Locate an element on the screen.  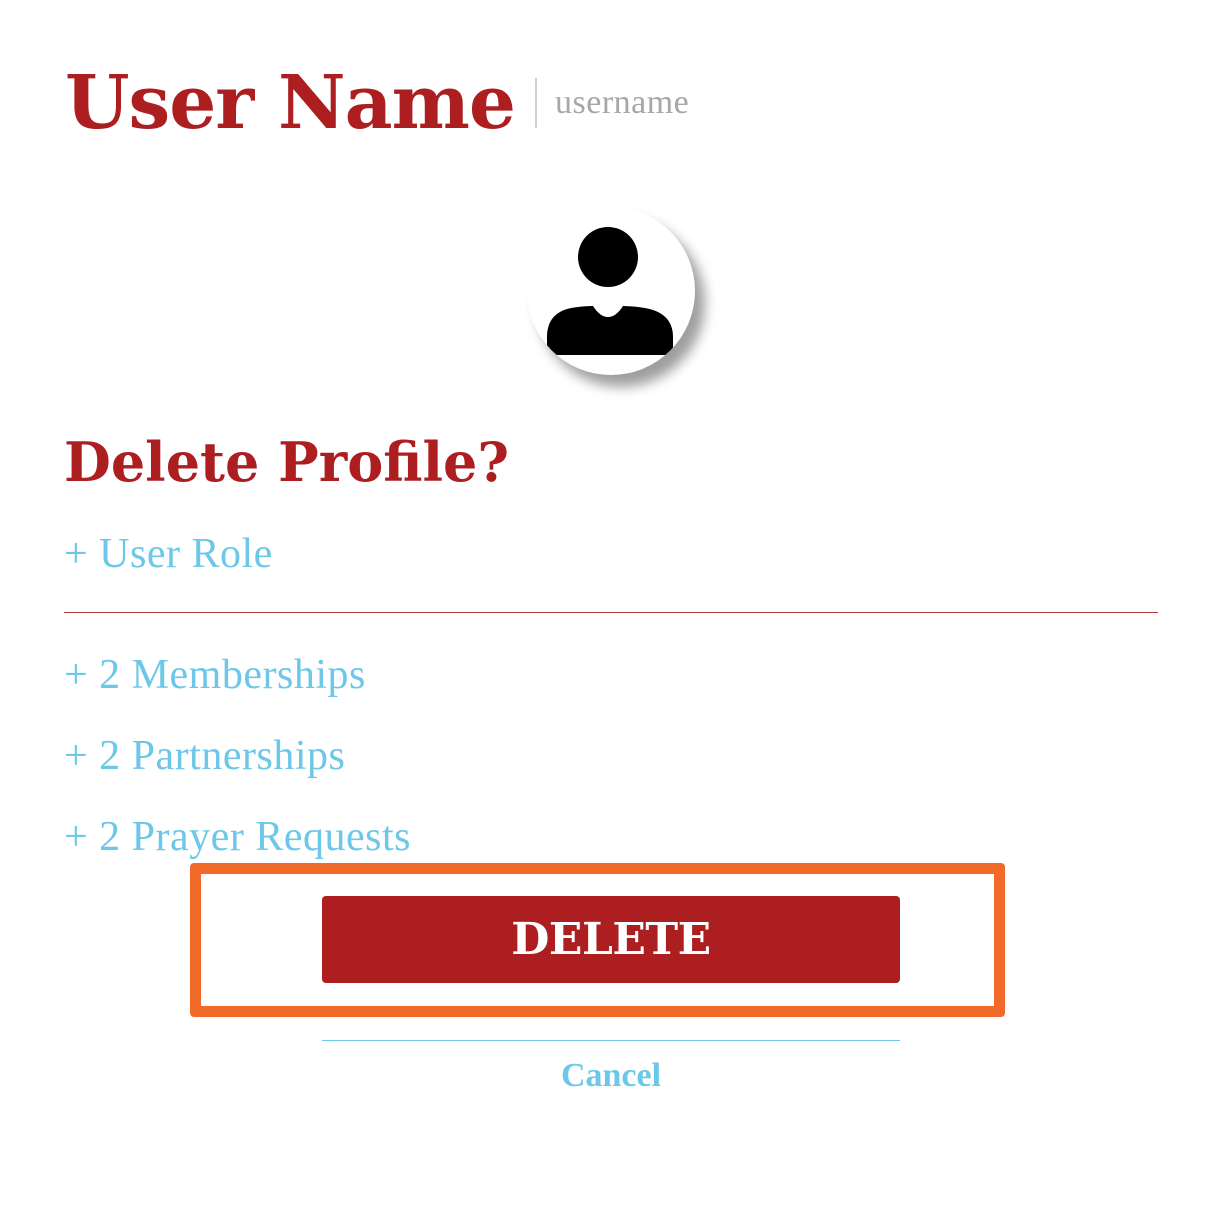
cancel-link: Cancel is located at coordinates (611, 1075).